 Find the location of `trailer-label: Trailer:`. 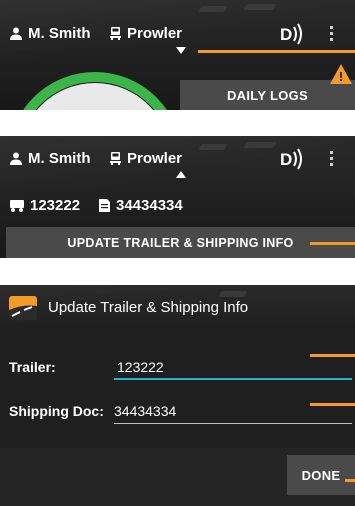

trailer-label: Trailer: is located at coordinates (32, 367).